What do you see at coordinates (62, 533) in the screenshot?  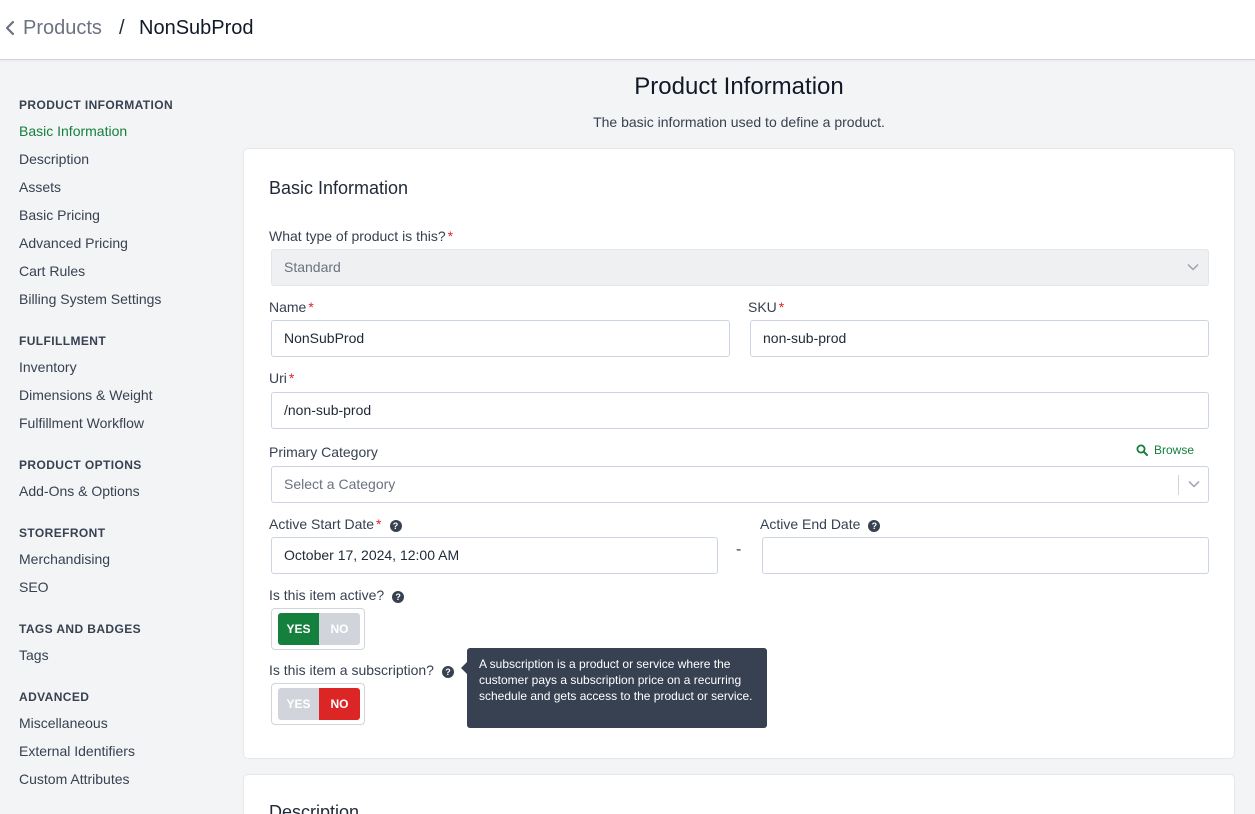 I see `sidebar-group-storefront: STOREFRONT` at bounding box center [62, 533].